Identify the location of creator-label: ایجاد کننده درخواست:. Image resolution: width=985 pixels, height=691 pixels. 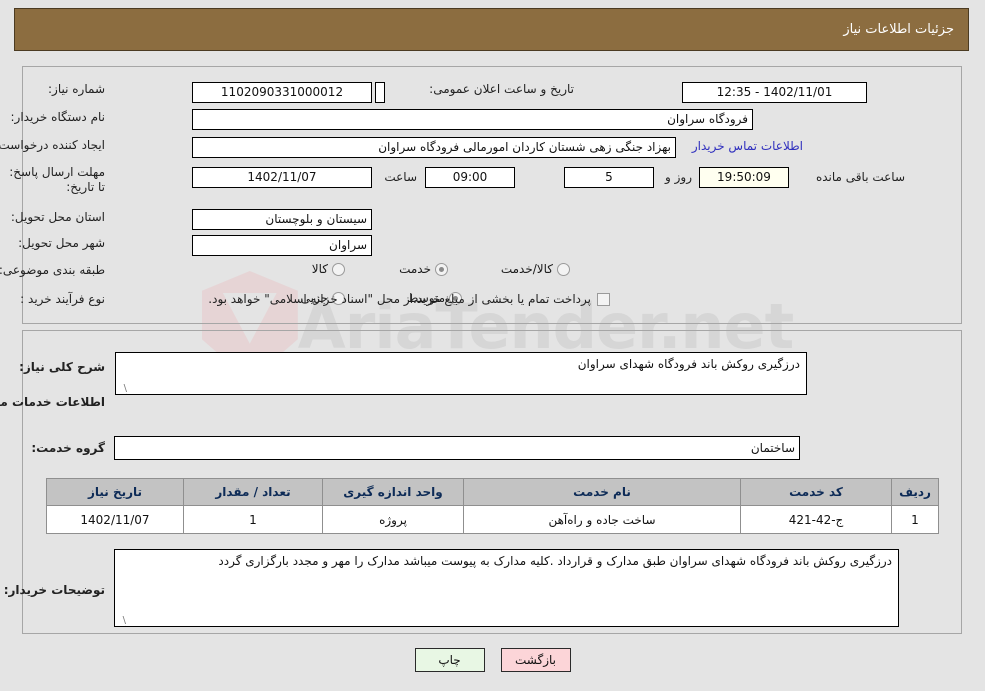
(52, 145).